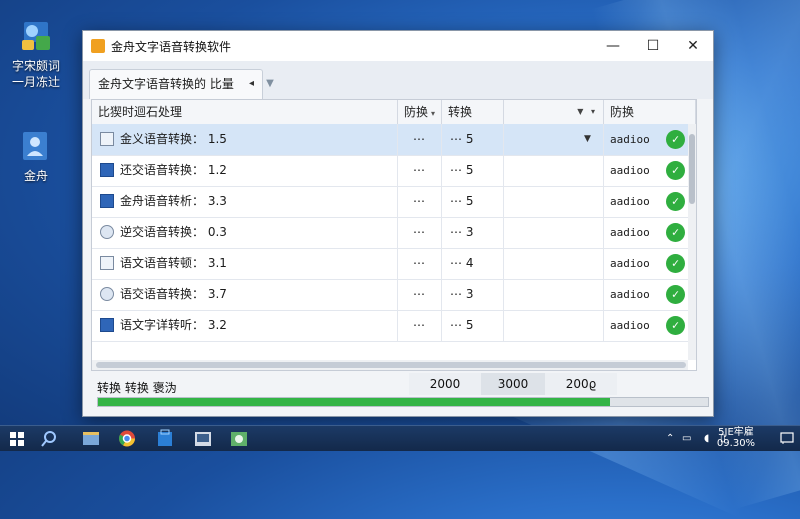 The image size is (800, 519). What do you see at coordinates (686, 438) in the screenshot?
I see `network-icon: ▭` at bounding box center [686, 438].